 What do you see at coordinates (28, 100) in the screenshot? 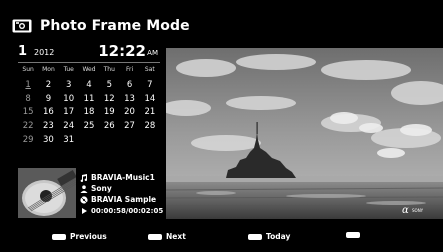
I see `calendar-day: 8` at bounding box center [28, 100].